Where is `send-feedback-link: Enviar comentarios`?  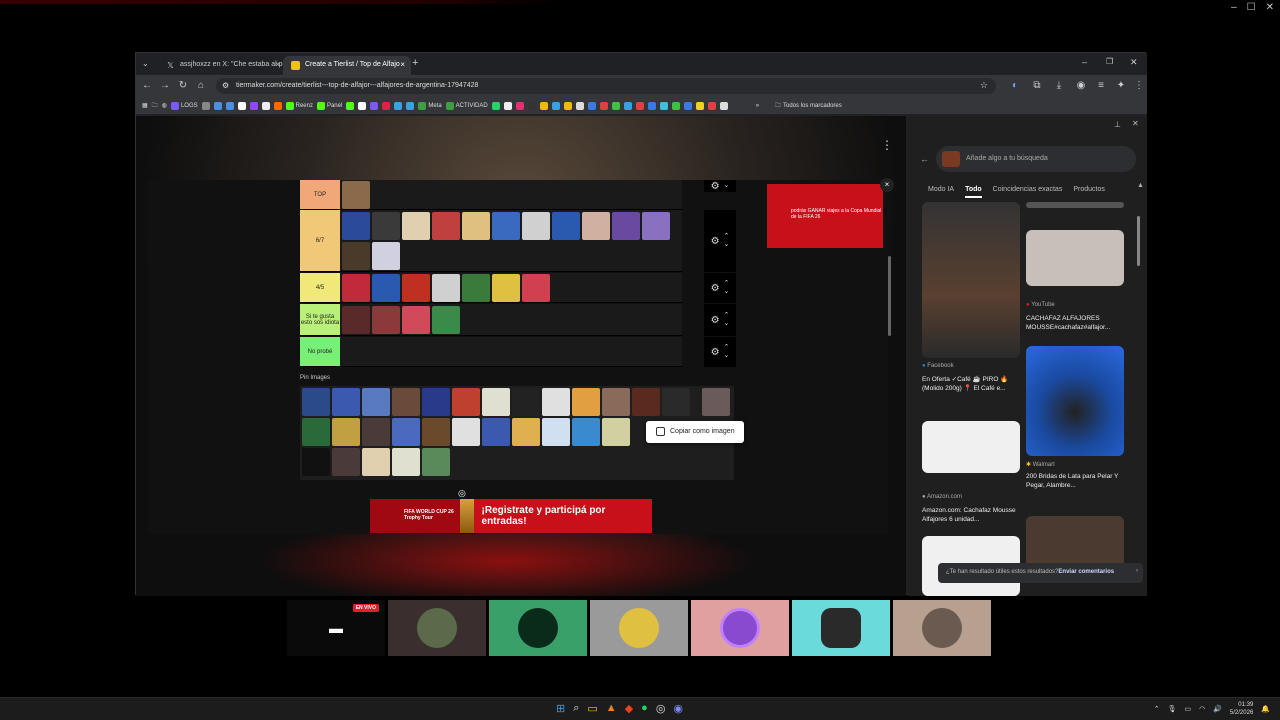
send-feedback-link: Enviar comentarios is located at coordinates (1086, 572).